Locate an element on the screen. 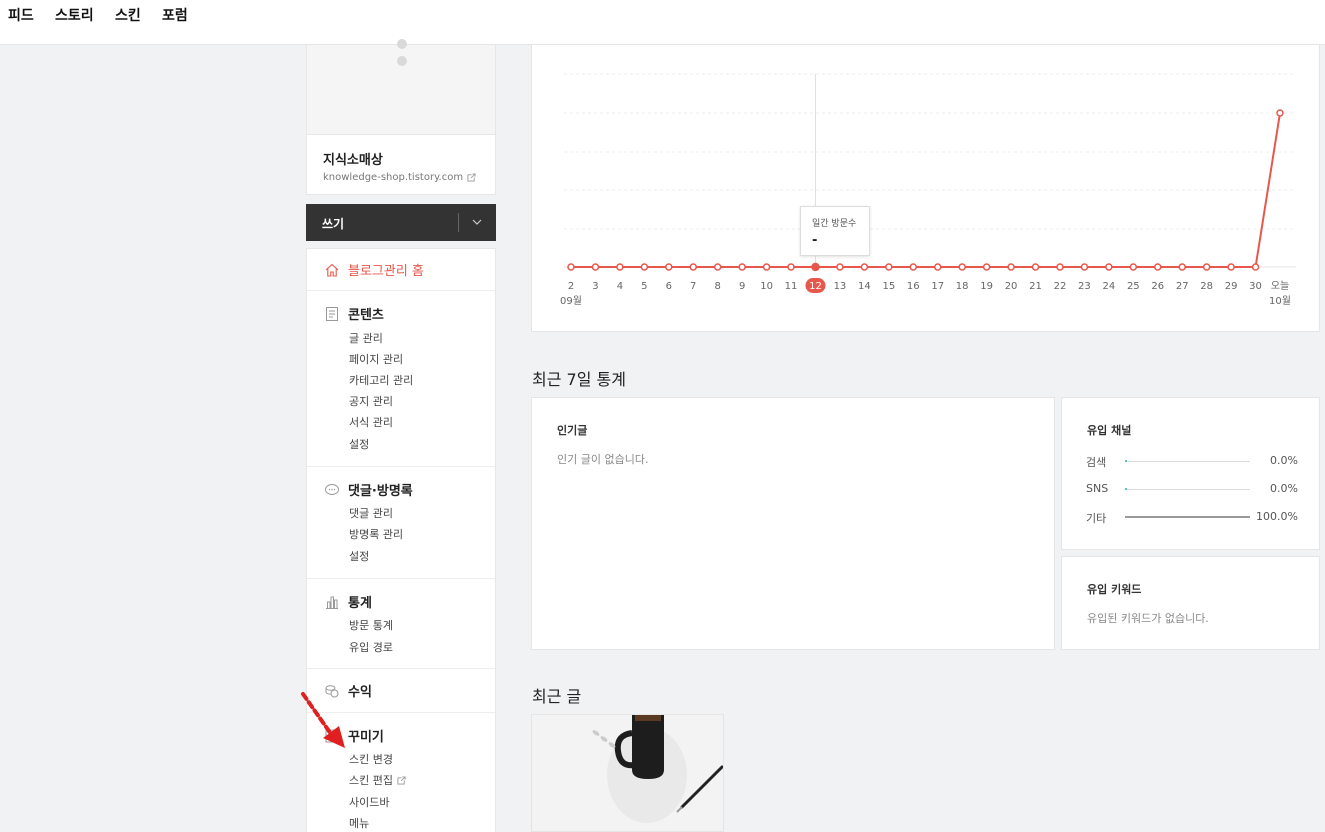 This screenshot has height=832, width=1325. chart-tick-label: 26 is located at coordinates (1157, 286).